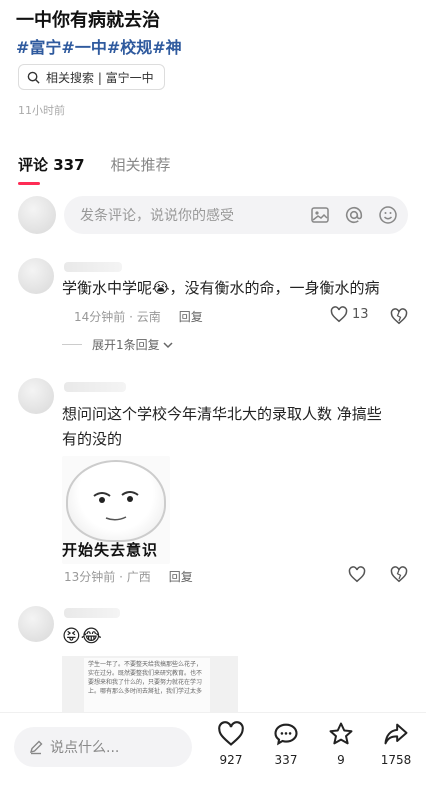 This screenshot has width=426, height=800. I want to click on comment-bubble-icon, so click(286, 734).